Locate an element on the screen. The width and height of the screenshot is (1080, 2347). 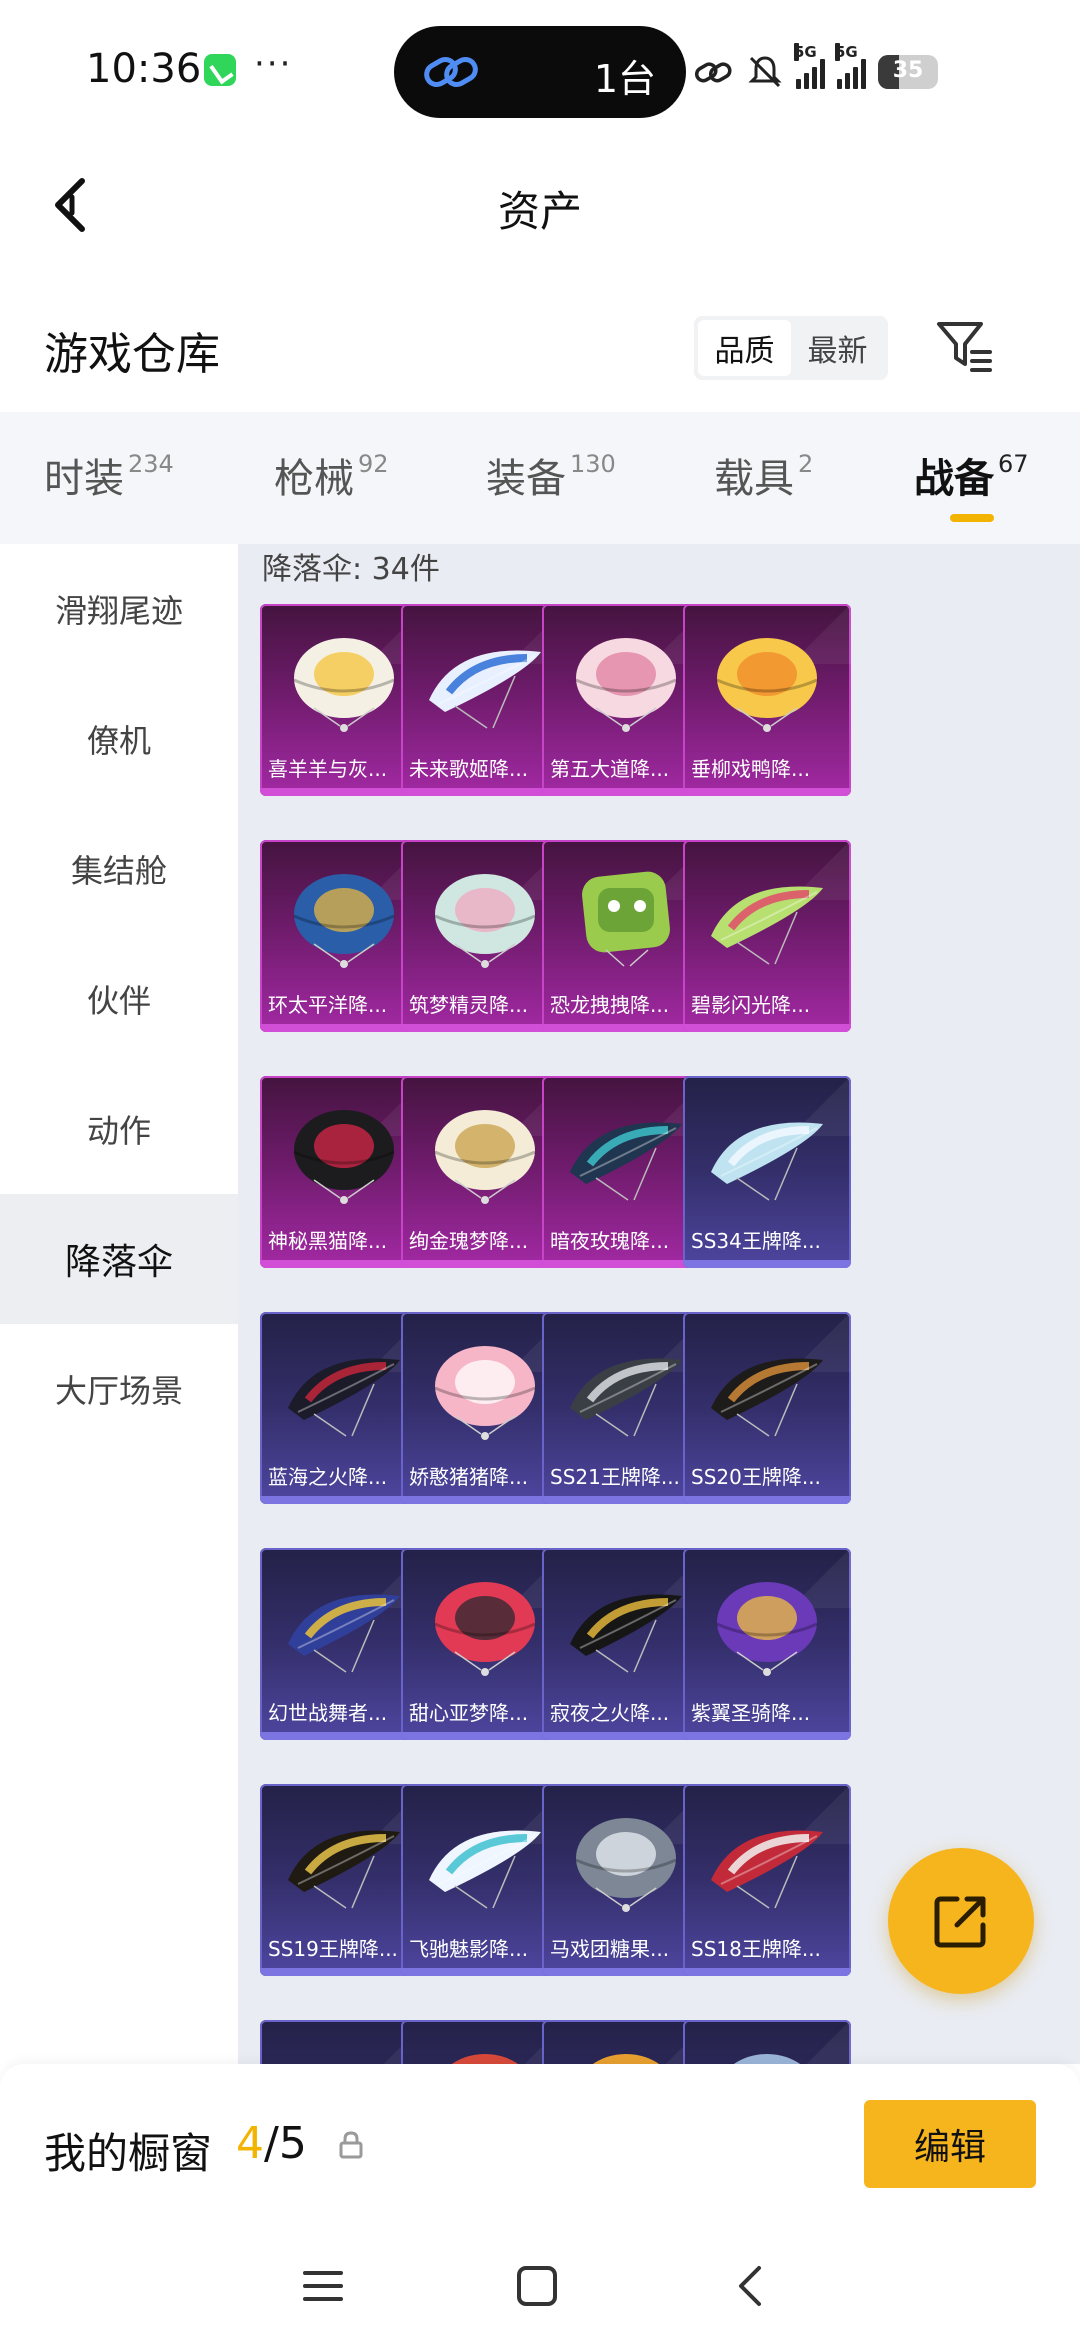
sidebar-item-emote: 动作 is located at coordinates (119, 1129).